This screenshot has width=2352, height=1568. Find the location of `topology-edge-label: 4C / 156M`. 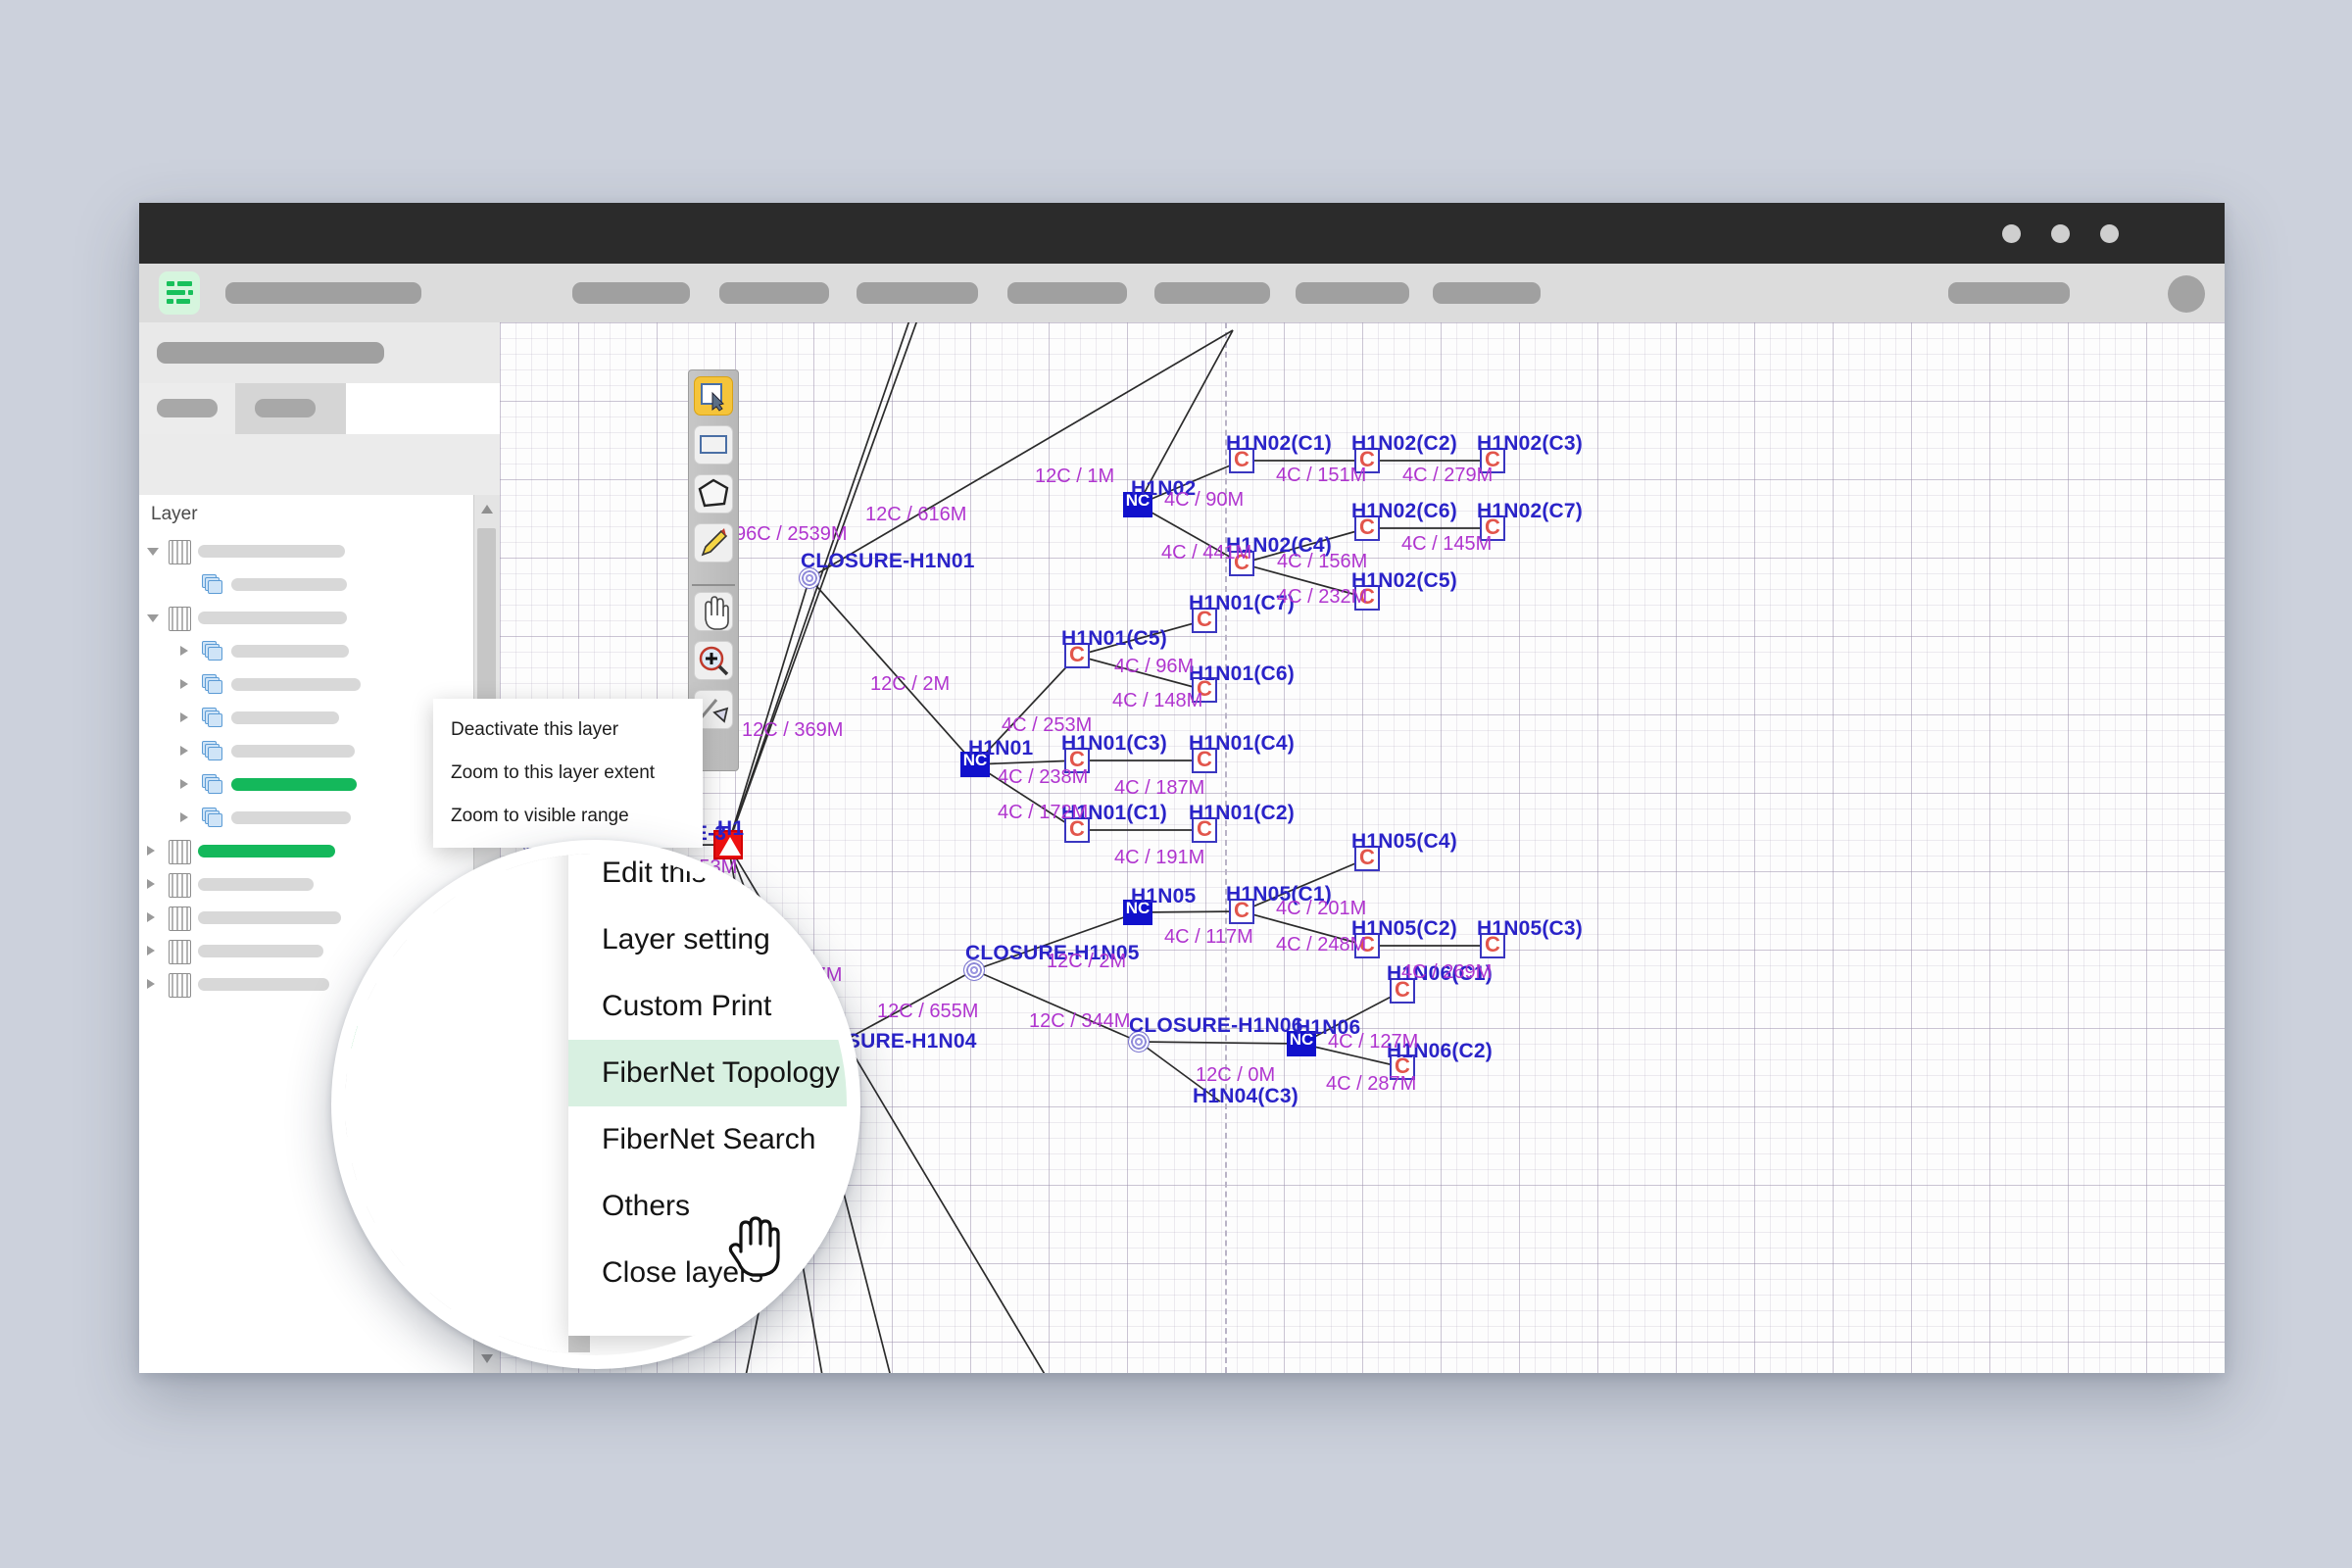

topology-edge-label: 4C / 156M is located at coordinates (1322, 561).